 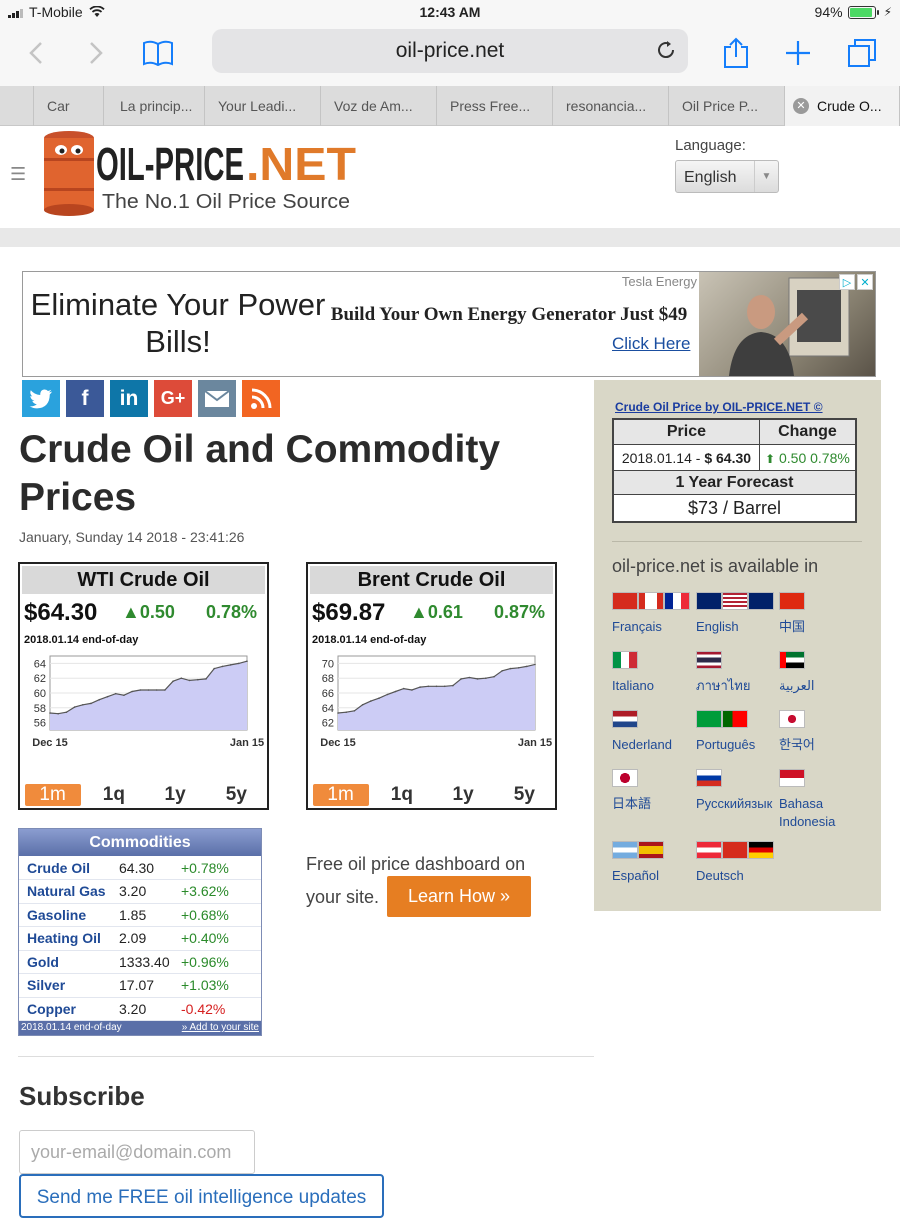 What do you see at coordinates (65, 868) in the screenshot?
I see `commodity-name: Crude Oil` at bounding box center [65, 868].